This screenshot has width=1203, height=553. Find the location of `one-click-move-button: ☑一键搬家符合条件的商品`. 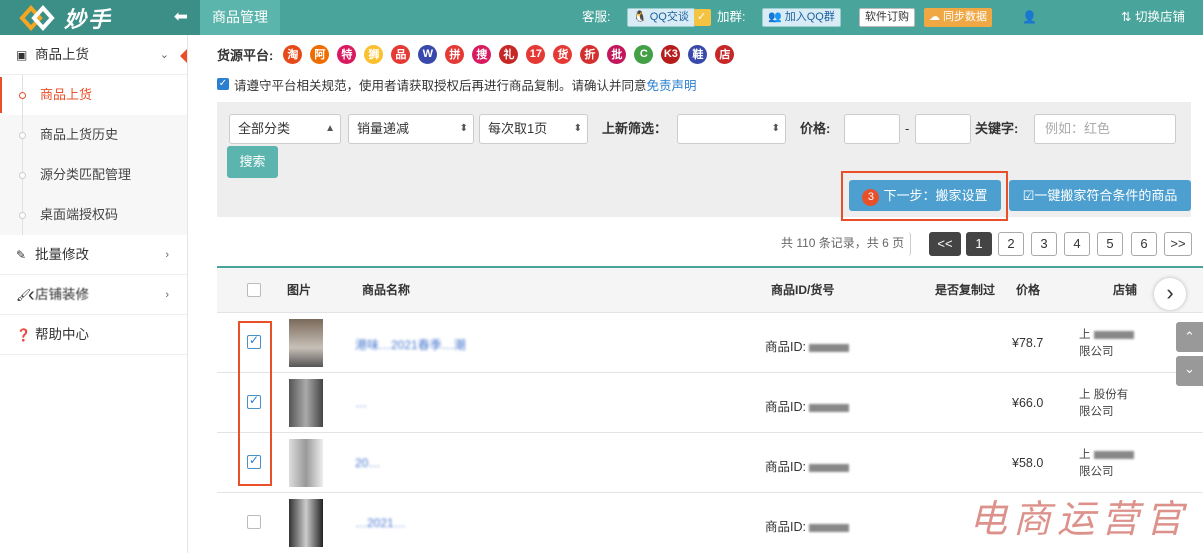

one-click-move-button: ☑一键搬家符合条件的商品 is located at coordinates (1100, 195).